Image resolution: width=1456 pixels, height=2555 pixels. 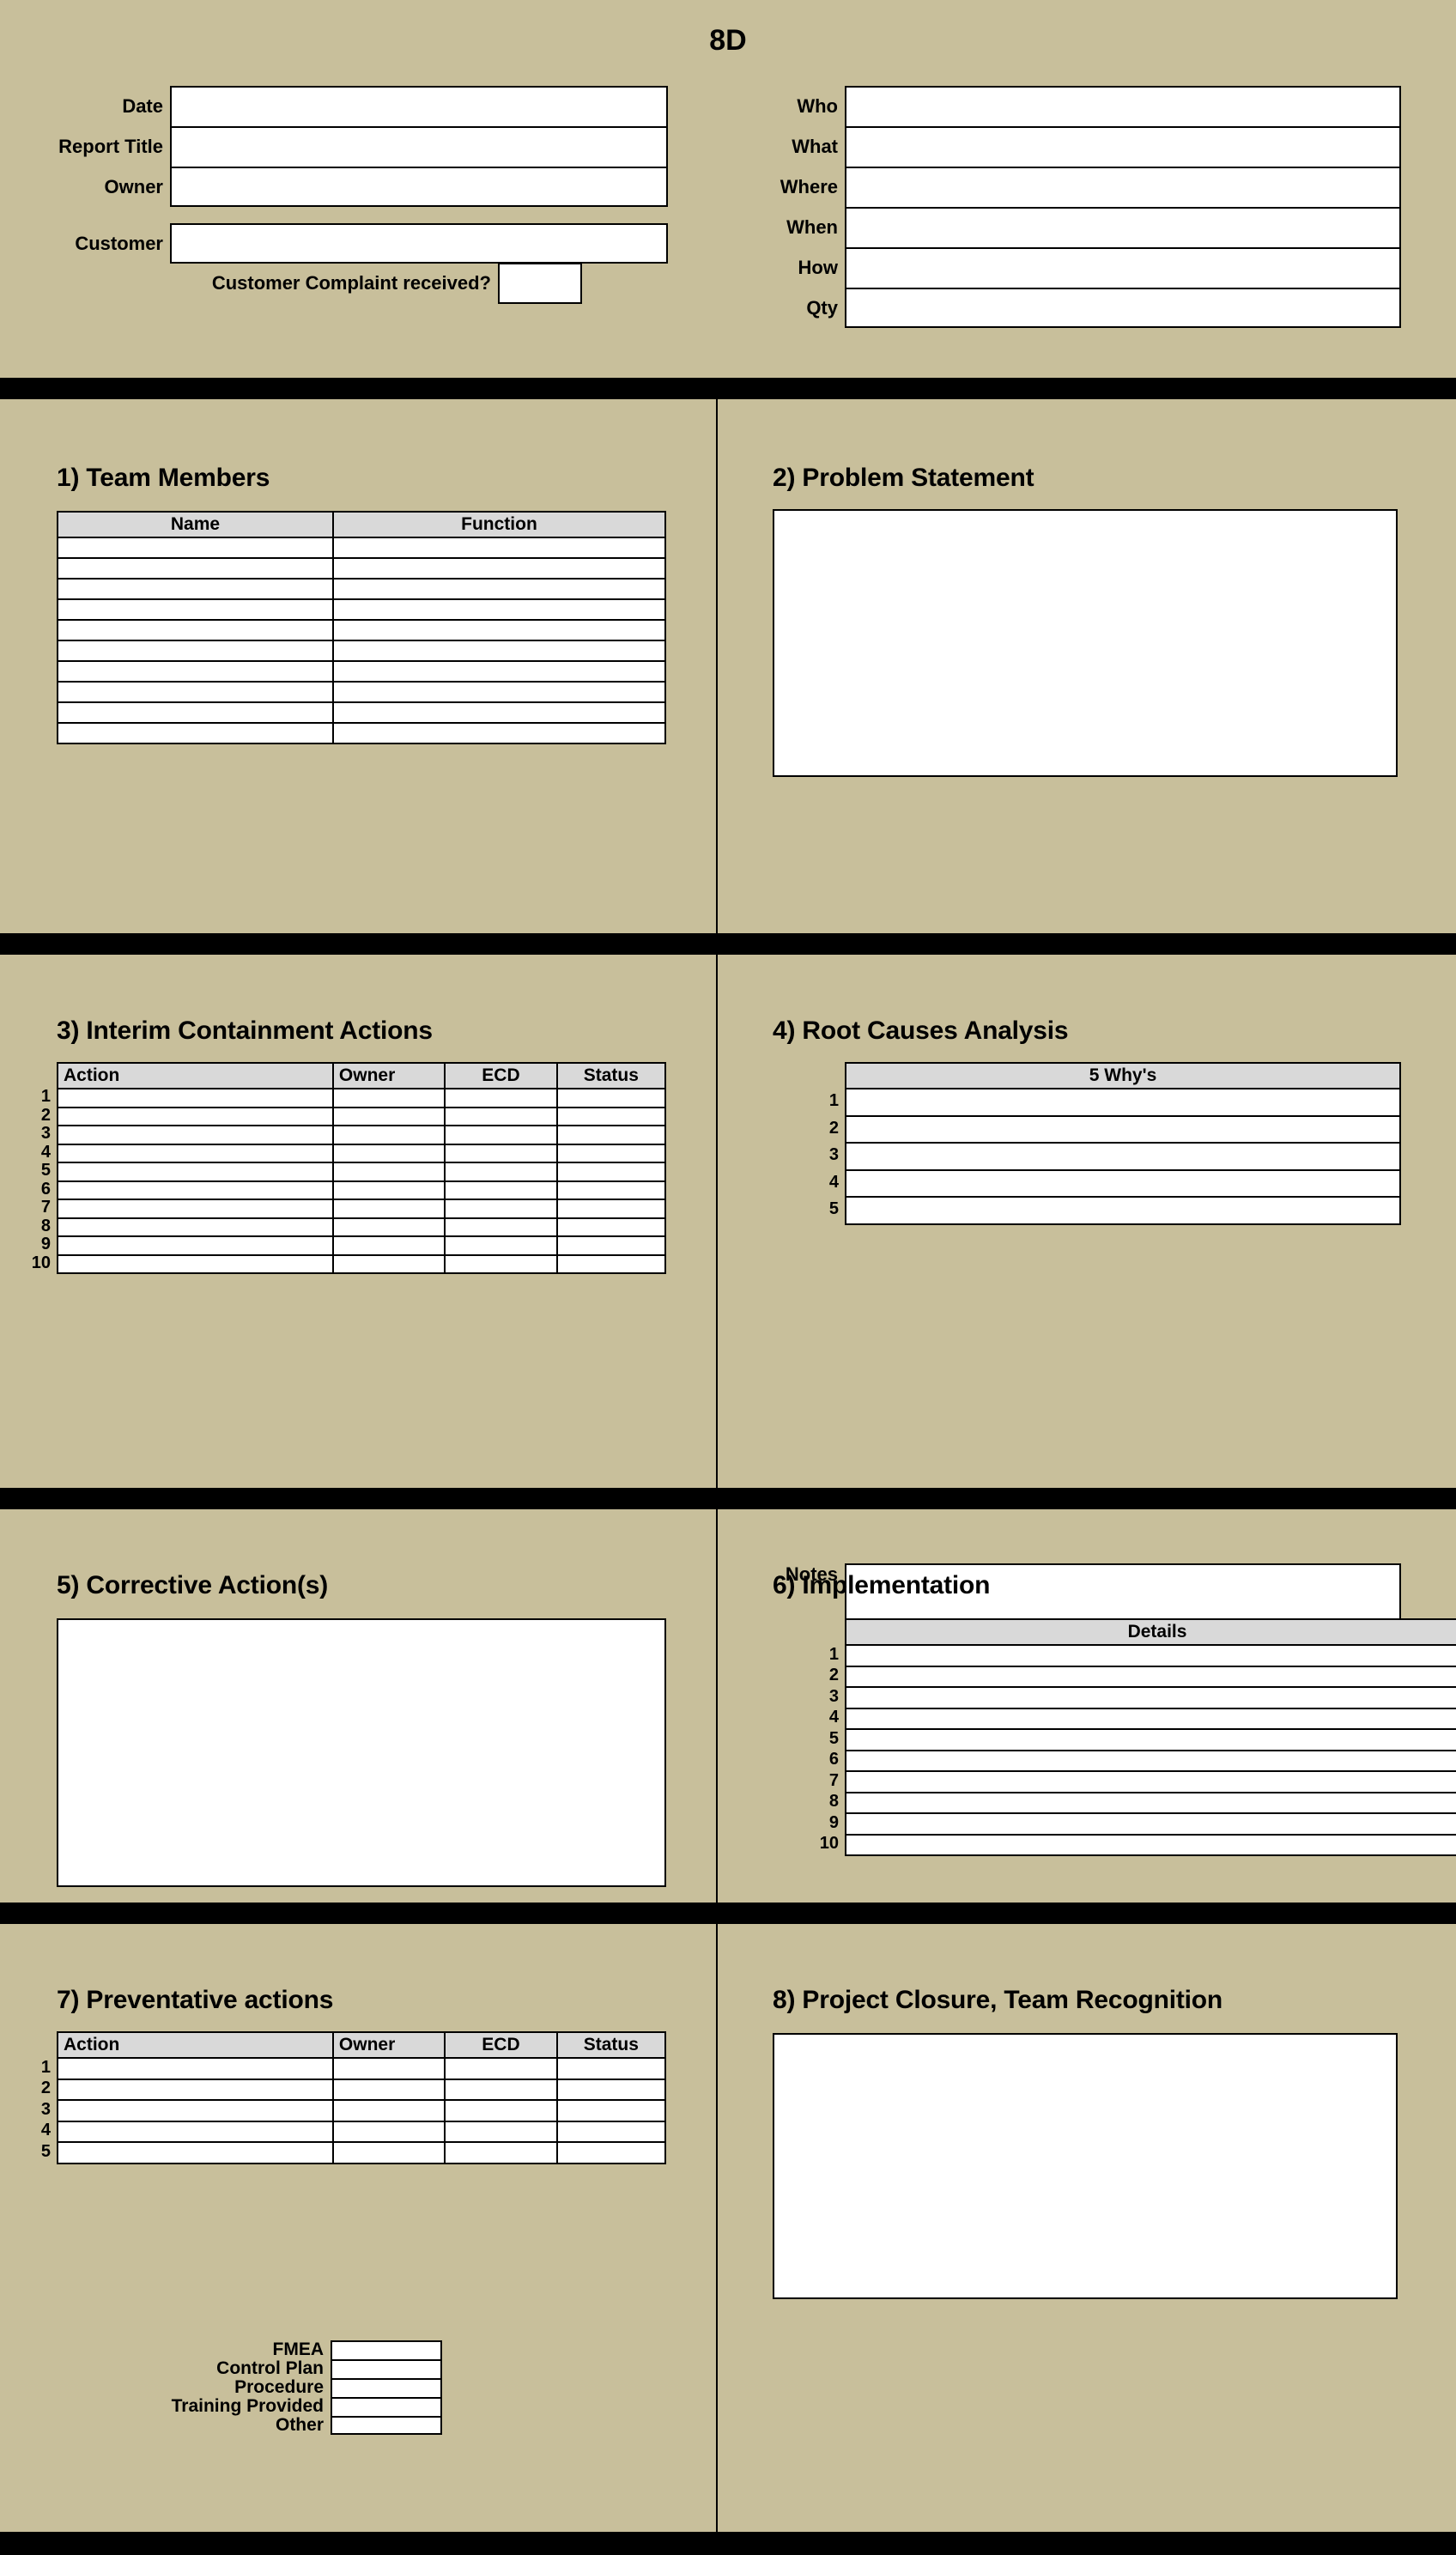 What do you see at coordinates (419, 187) in the screenshot?
I see `field-input-owner` at bounding box center [419, 187].